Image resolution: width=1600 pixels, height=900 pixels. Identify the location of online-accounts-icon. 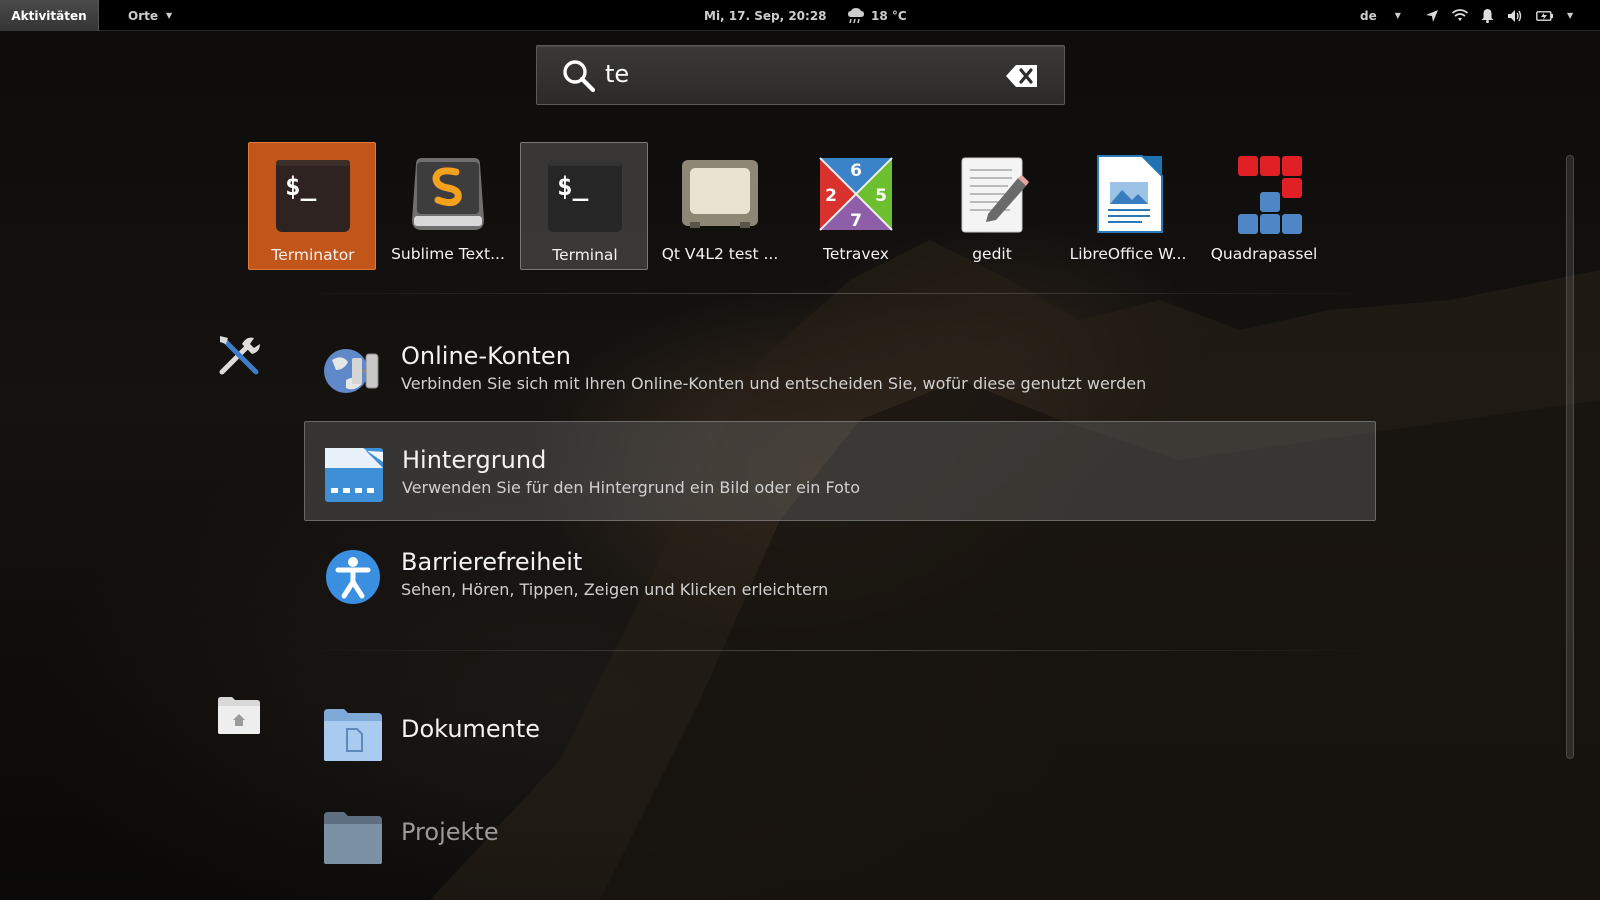
(351, 371).